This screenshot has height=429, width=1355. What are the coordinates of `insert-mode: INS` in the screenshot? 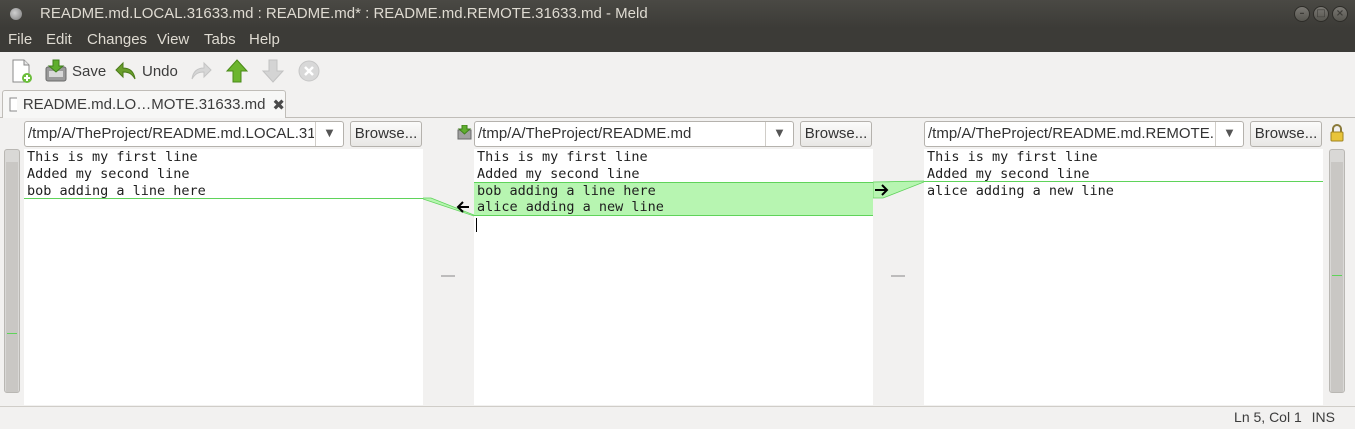 It's located at (1323, 417).